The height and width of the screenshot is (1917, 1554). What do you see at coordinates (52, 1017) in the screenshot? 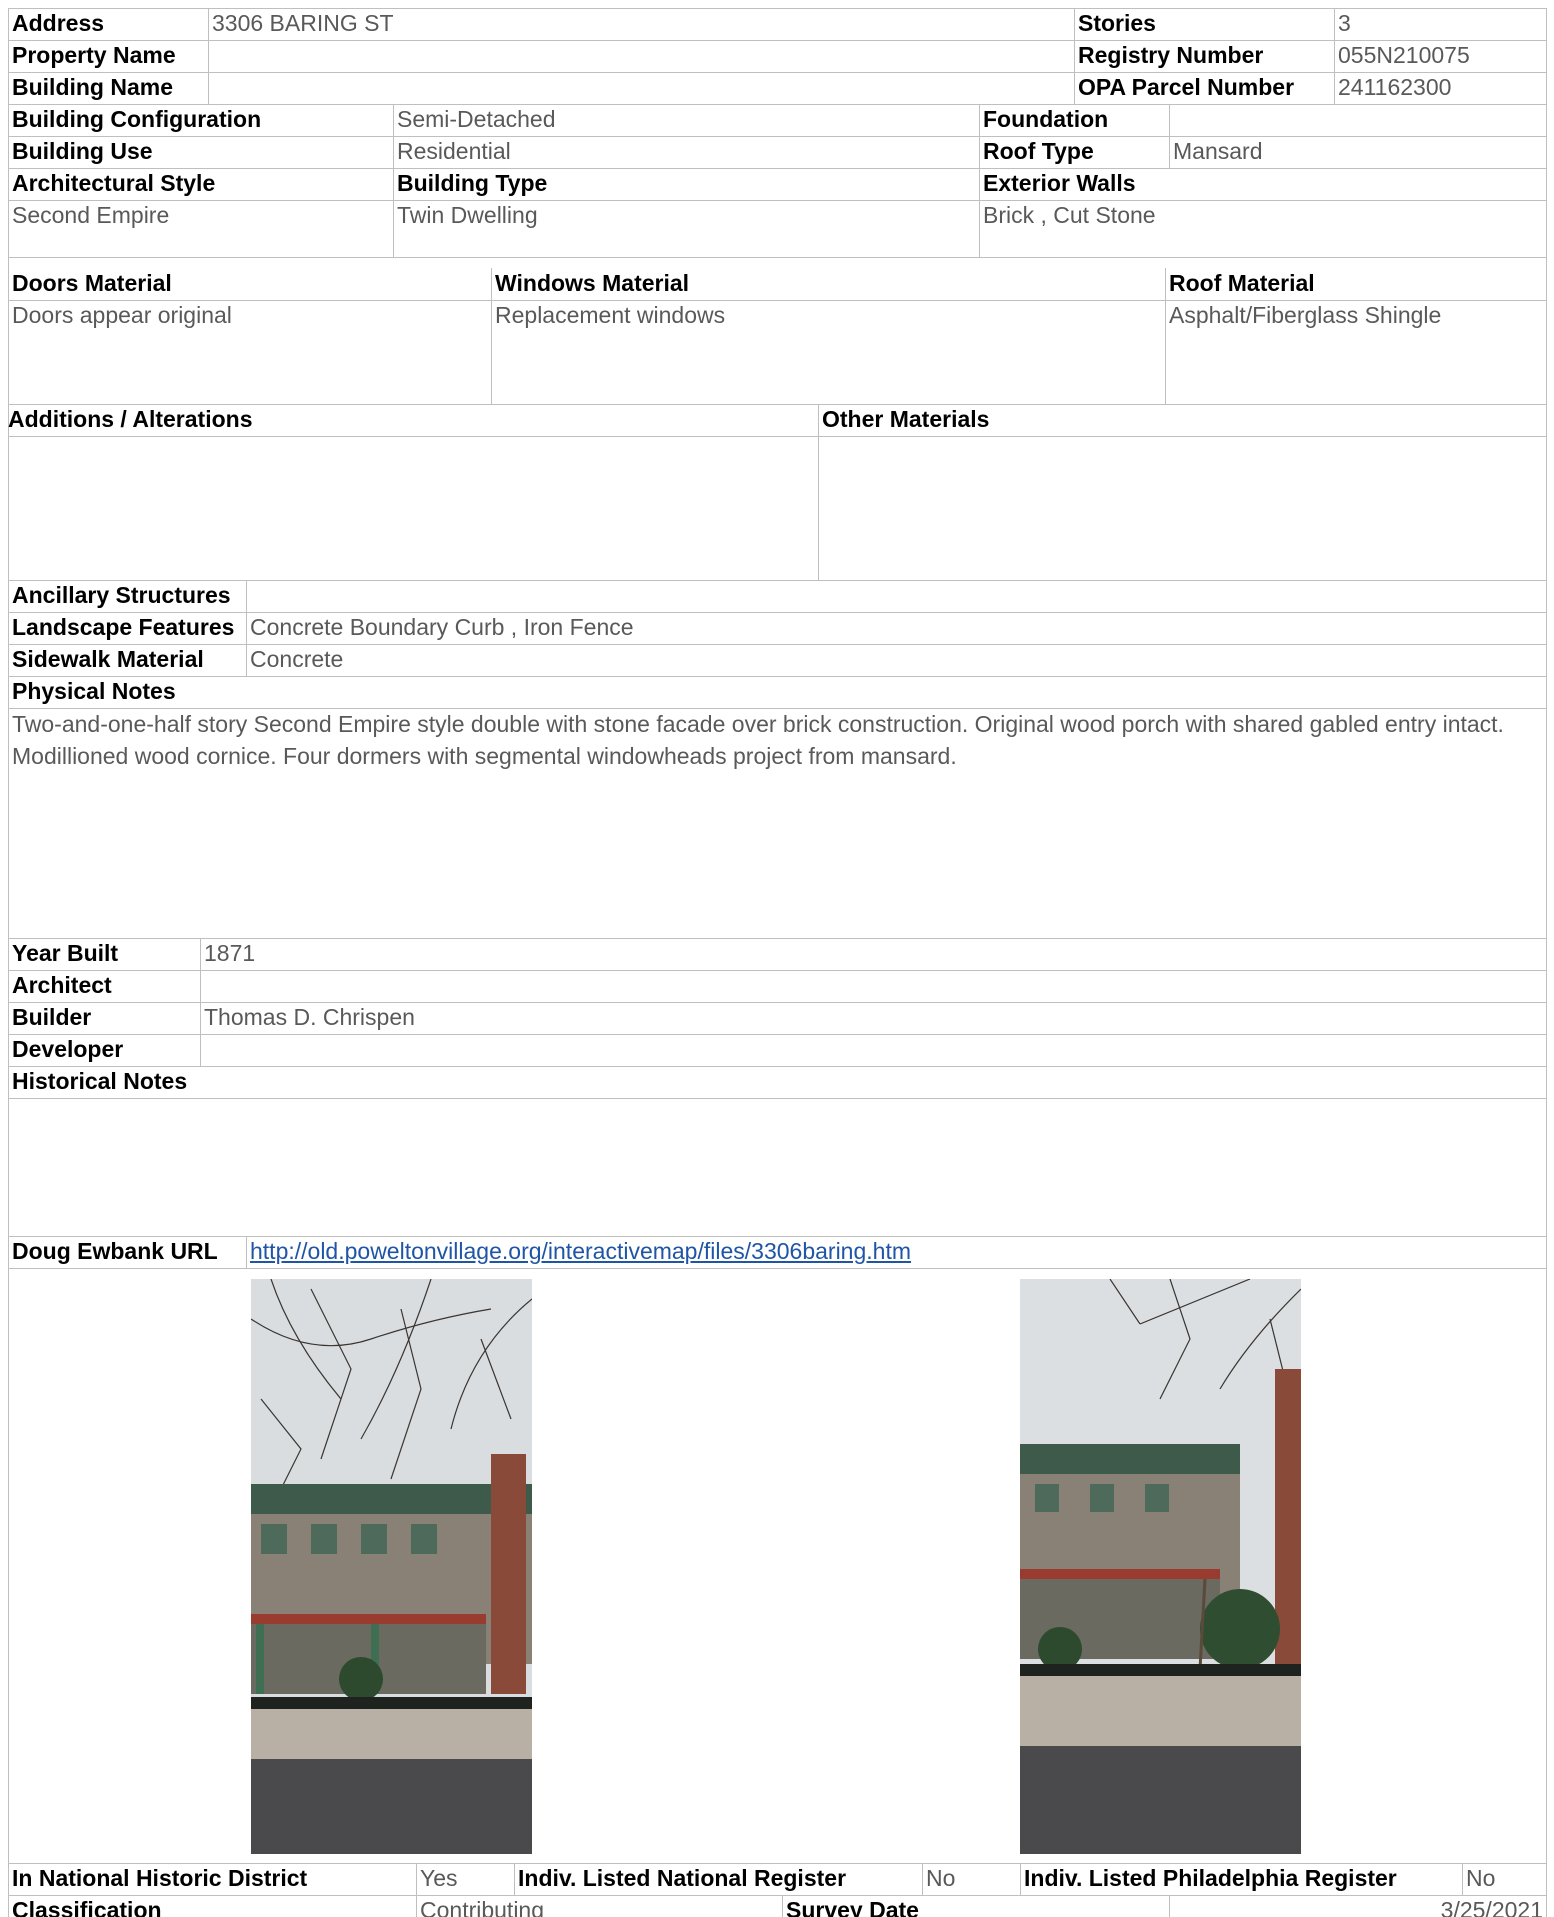
I see `builder-label: Builder` at bounding box center [52, 1017].